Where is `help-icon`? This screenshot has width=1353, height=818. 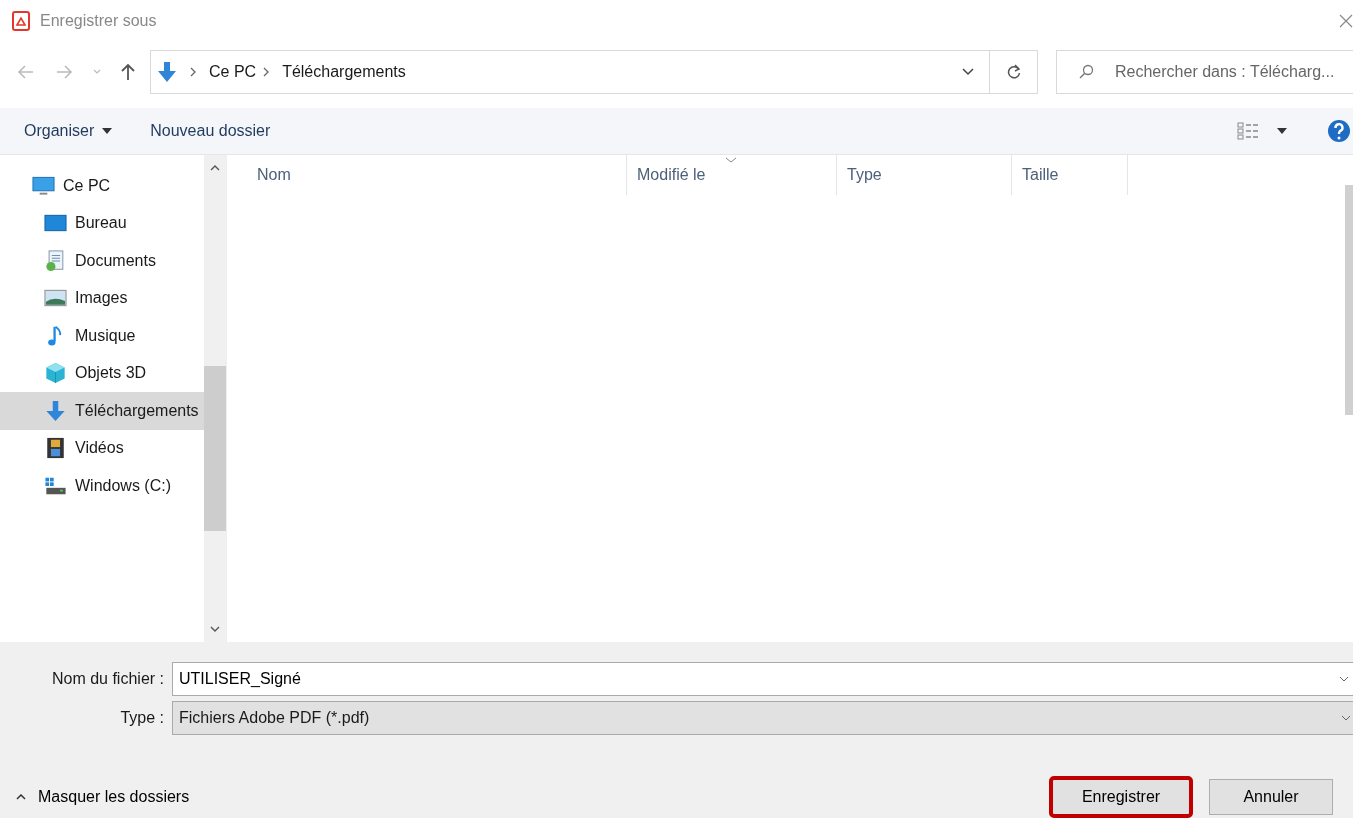 help-icon is located at coordinates (1339, 131).